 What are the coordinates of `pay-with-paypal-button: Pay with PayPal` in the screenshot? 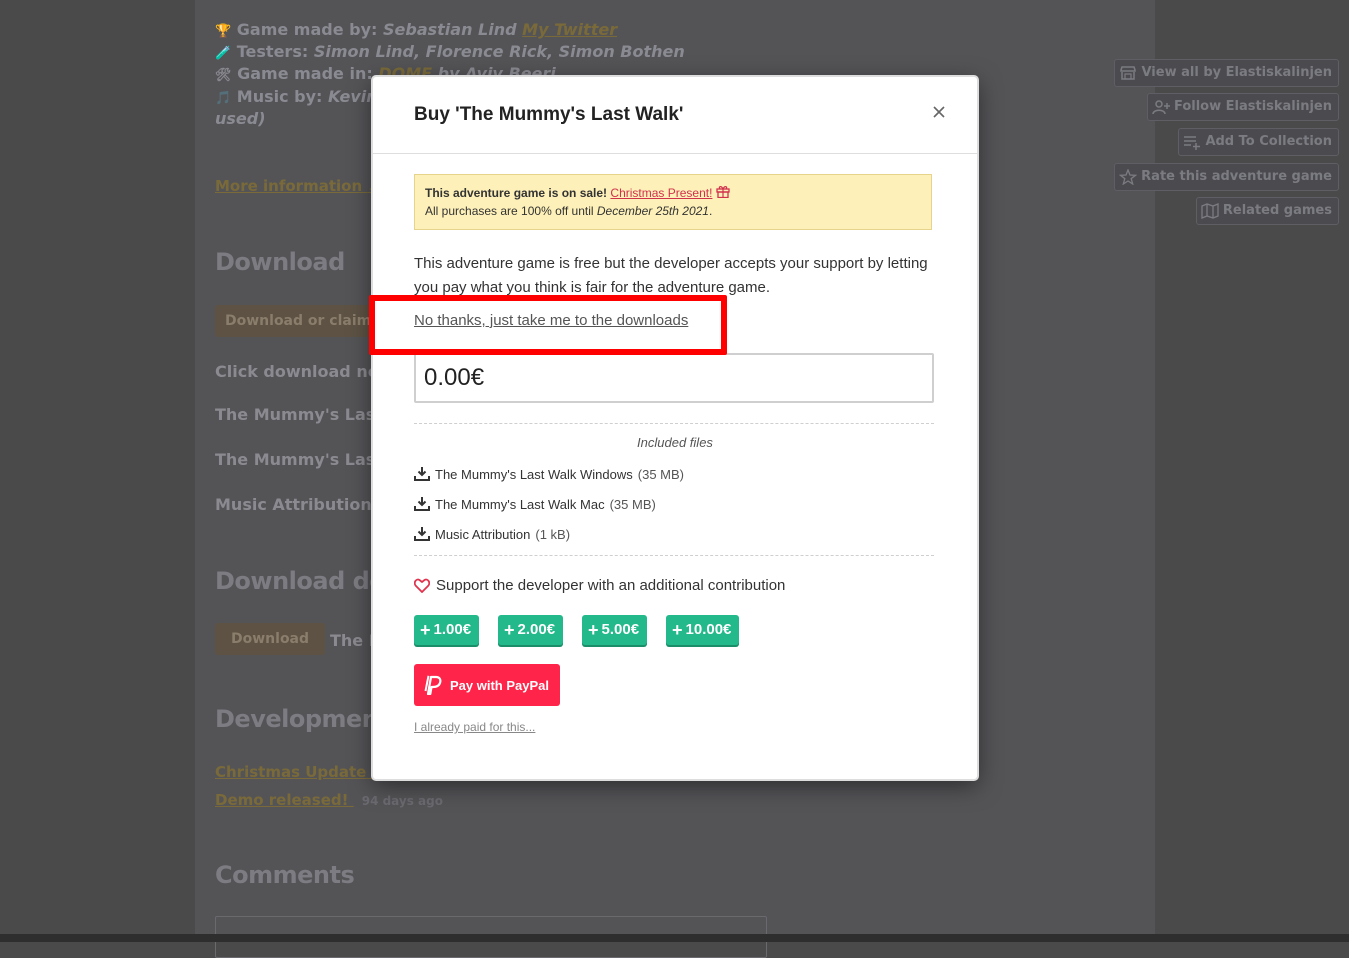 It's located at (487, 685).